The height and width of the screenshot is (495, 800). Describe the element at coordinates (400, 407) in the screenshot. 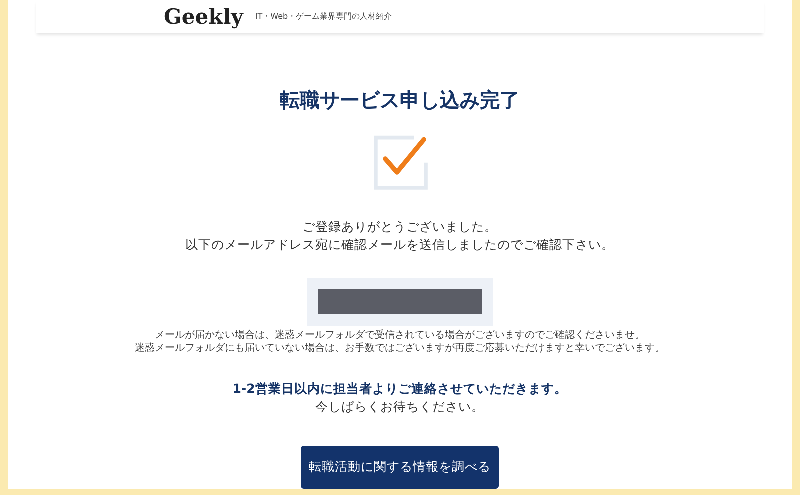

I see `wait-text: 今しばらくお待ちください。` at that location.